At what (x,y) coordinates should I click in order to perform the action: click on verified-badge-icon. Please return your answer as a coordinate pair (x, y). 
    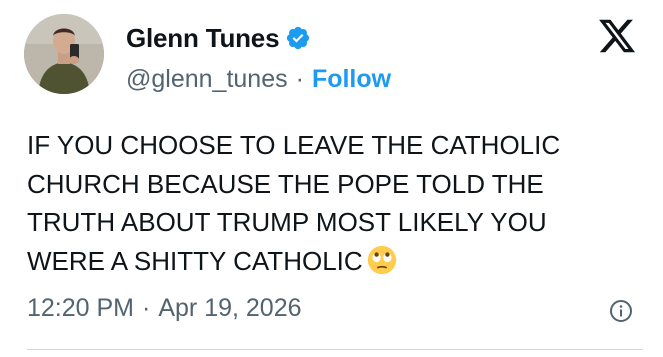
    Looking at the image, I should click on (298, 38).